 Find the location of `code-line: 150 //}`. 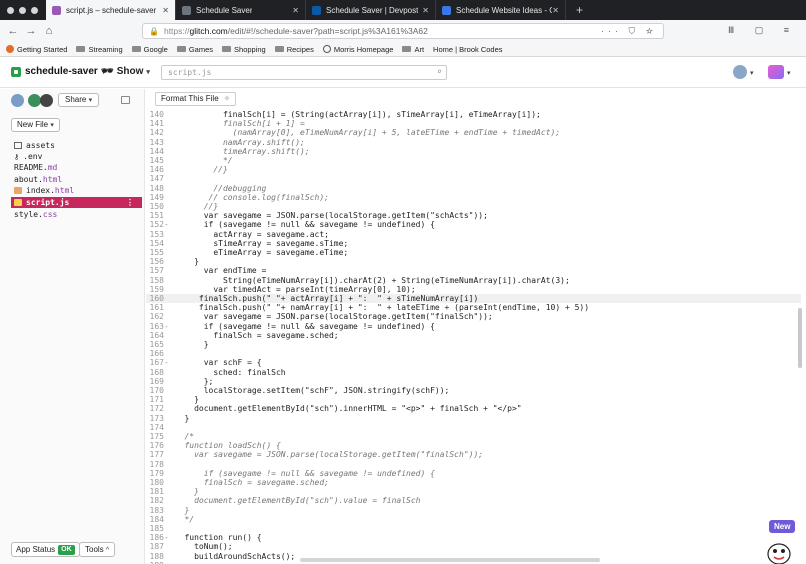

code-line: 150 //} is located at coordinates (473, 206).